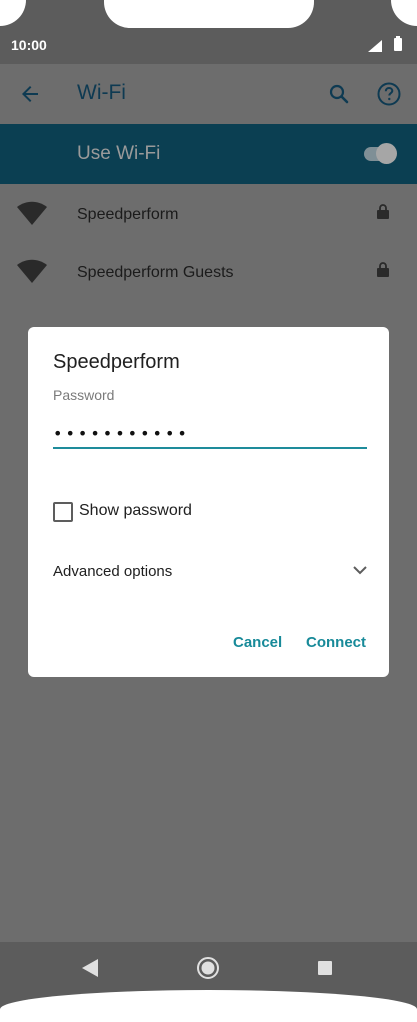  What do you see at coordinates (386, 153) in the screenshot?
I see `wifi-toggle` at bounding box center [386, 153].